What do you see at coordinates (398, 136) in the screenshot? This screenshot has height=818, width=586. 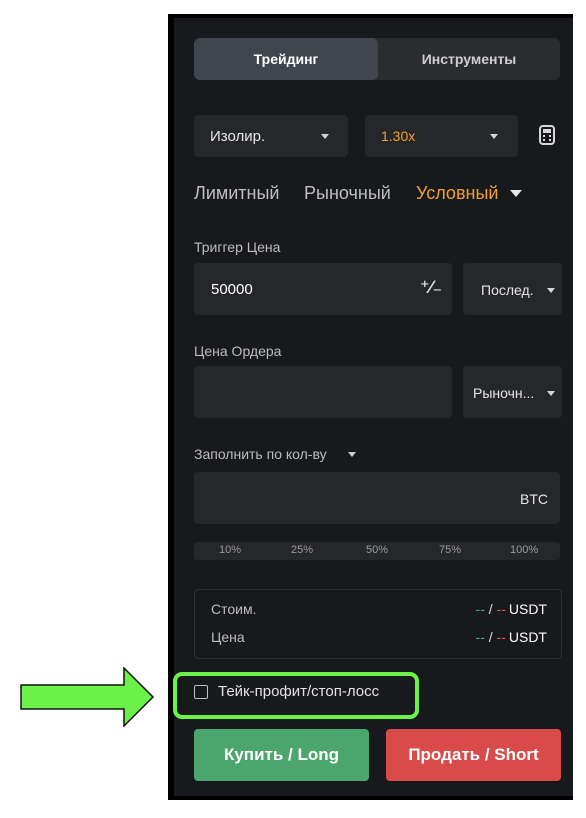 I see `leverage-value: 1.30x` at bounding box center [398, 136].